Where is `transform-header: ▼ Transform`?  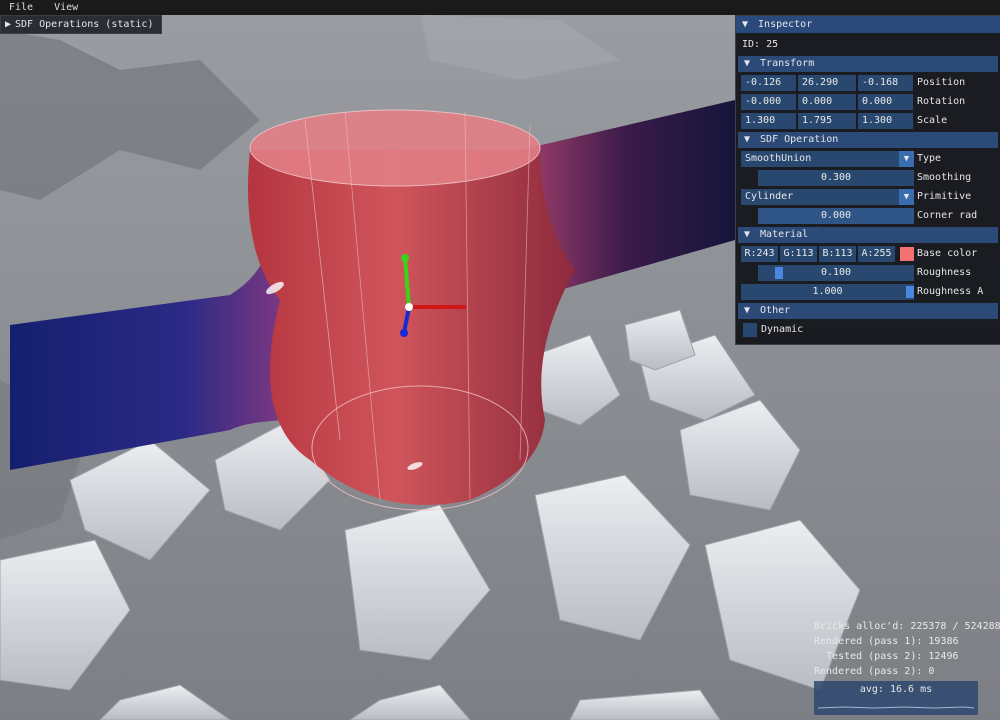 transform-header: ▼ Transform is located at coordinates (868, 64).